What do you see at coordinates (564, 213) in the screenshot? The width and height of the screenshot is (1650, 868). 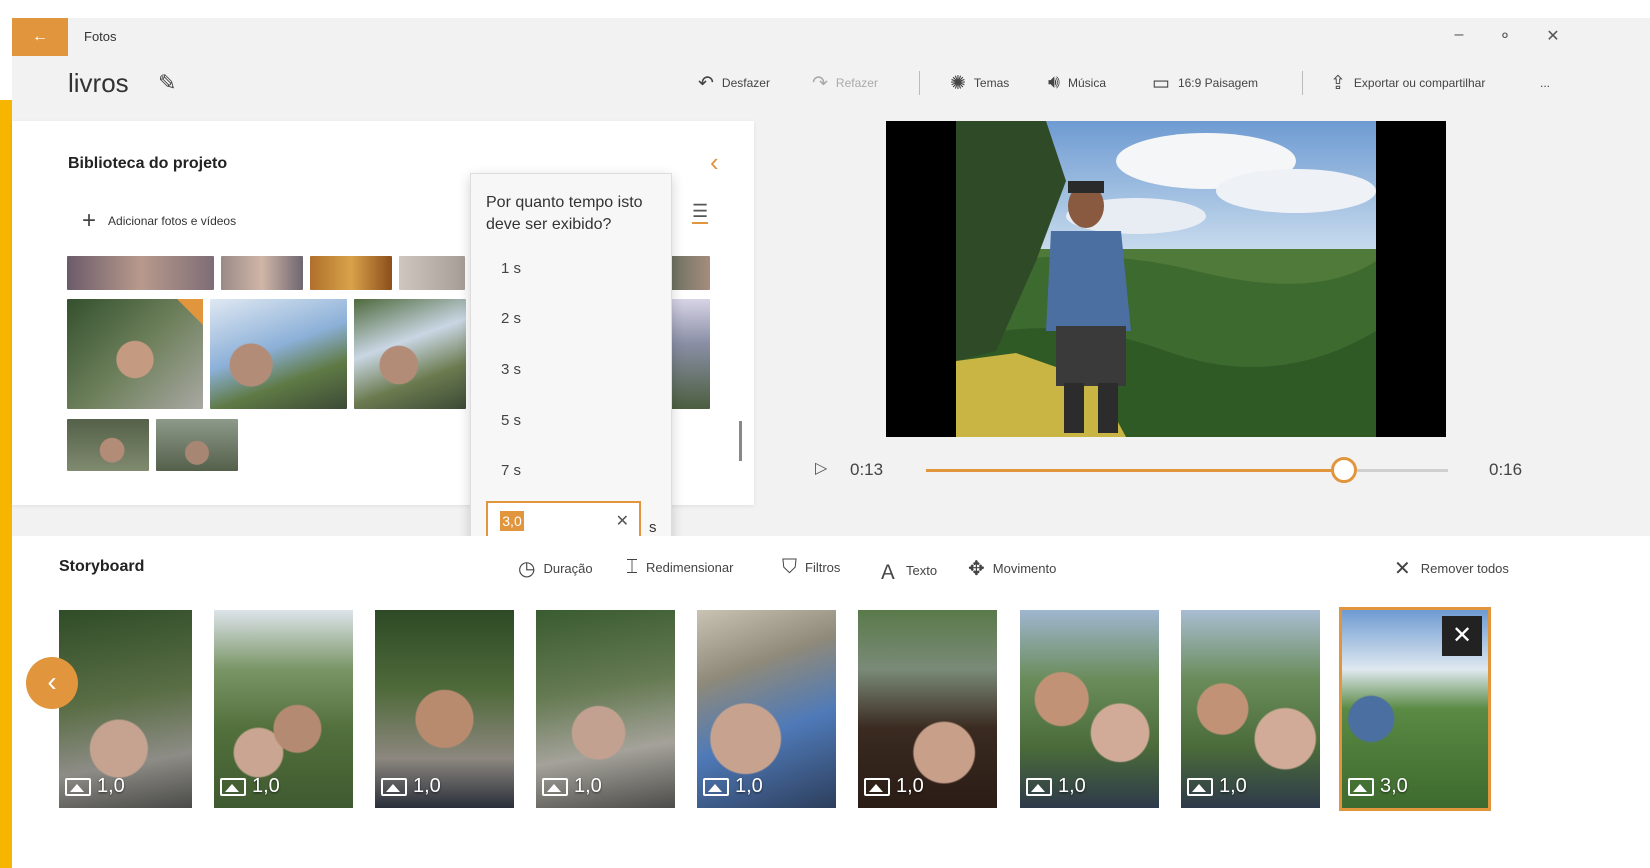 I see `duration-question: Por quanto tempo isto deve ser exibido?` at bounding box center [564, 213].